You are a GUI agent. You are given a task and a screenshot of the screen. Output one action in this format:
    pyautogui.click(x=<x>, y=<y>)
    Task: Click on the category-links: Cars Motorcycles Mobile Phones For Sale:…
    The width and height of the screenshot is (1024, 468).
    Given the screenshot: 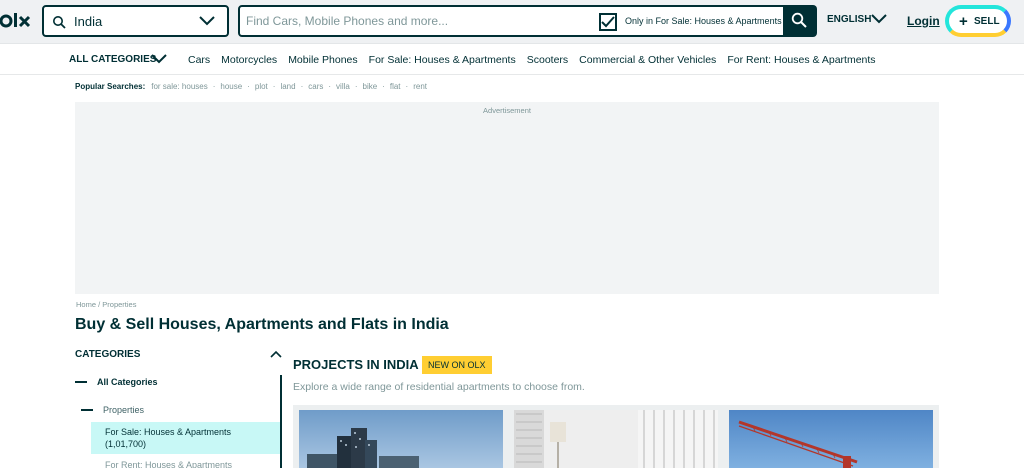 What is the action you would take?
    pyautogui.click(x=532, y=60)
    